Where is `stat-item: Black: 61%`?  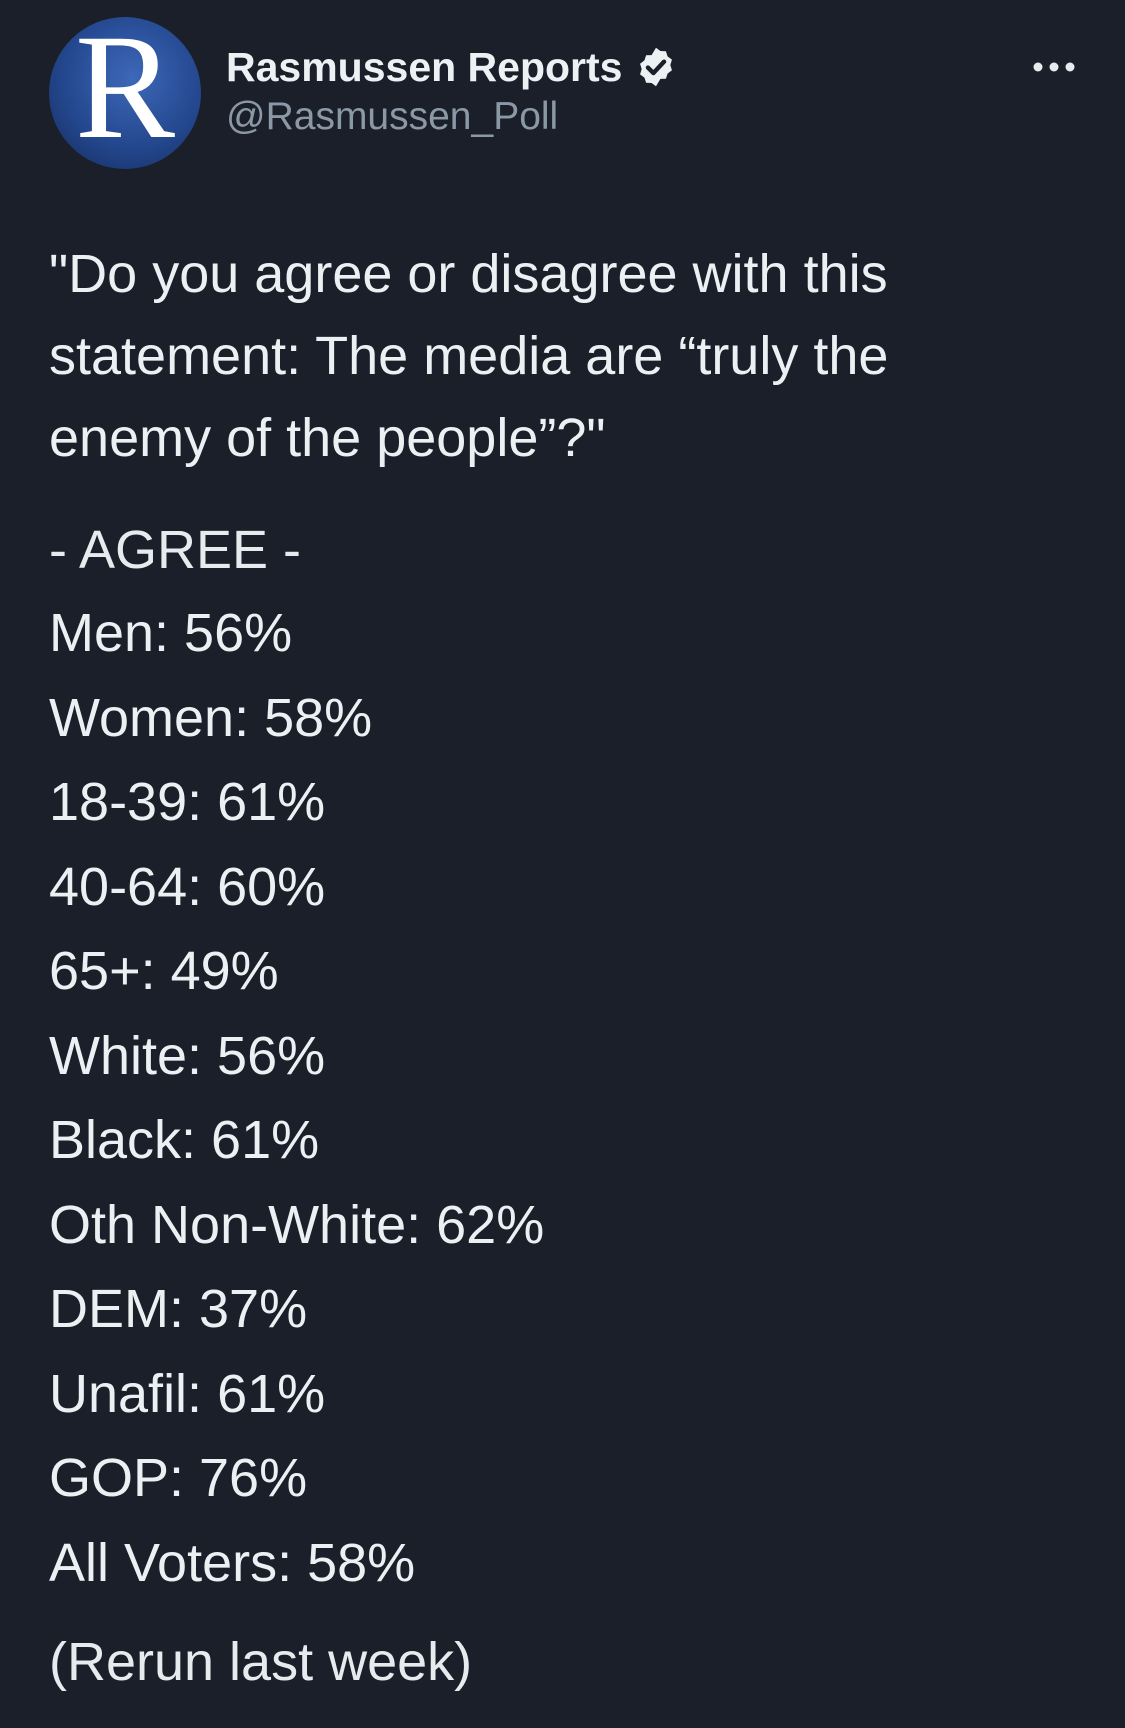 stat-item: Black: 61% is located at coordinates (184, 1140).